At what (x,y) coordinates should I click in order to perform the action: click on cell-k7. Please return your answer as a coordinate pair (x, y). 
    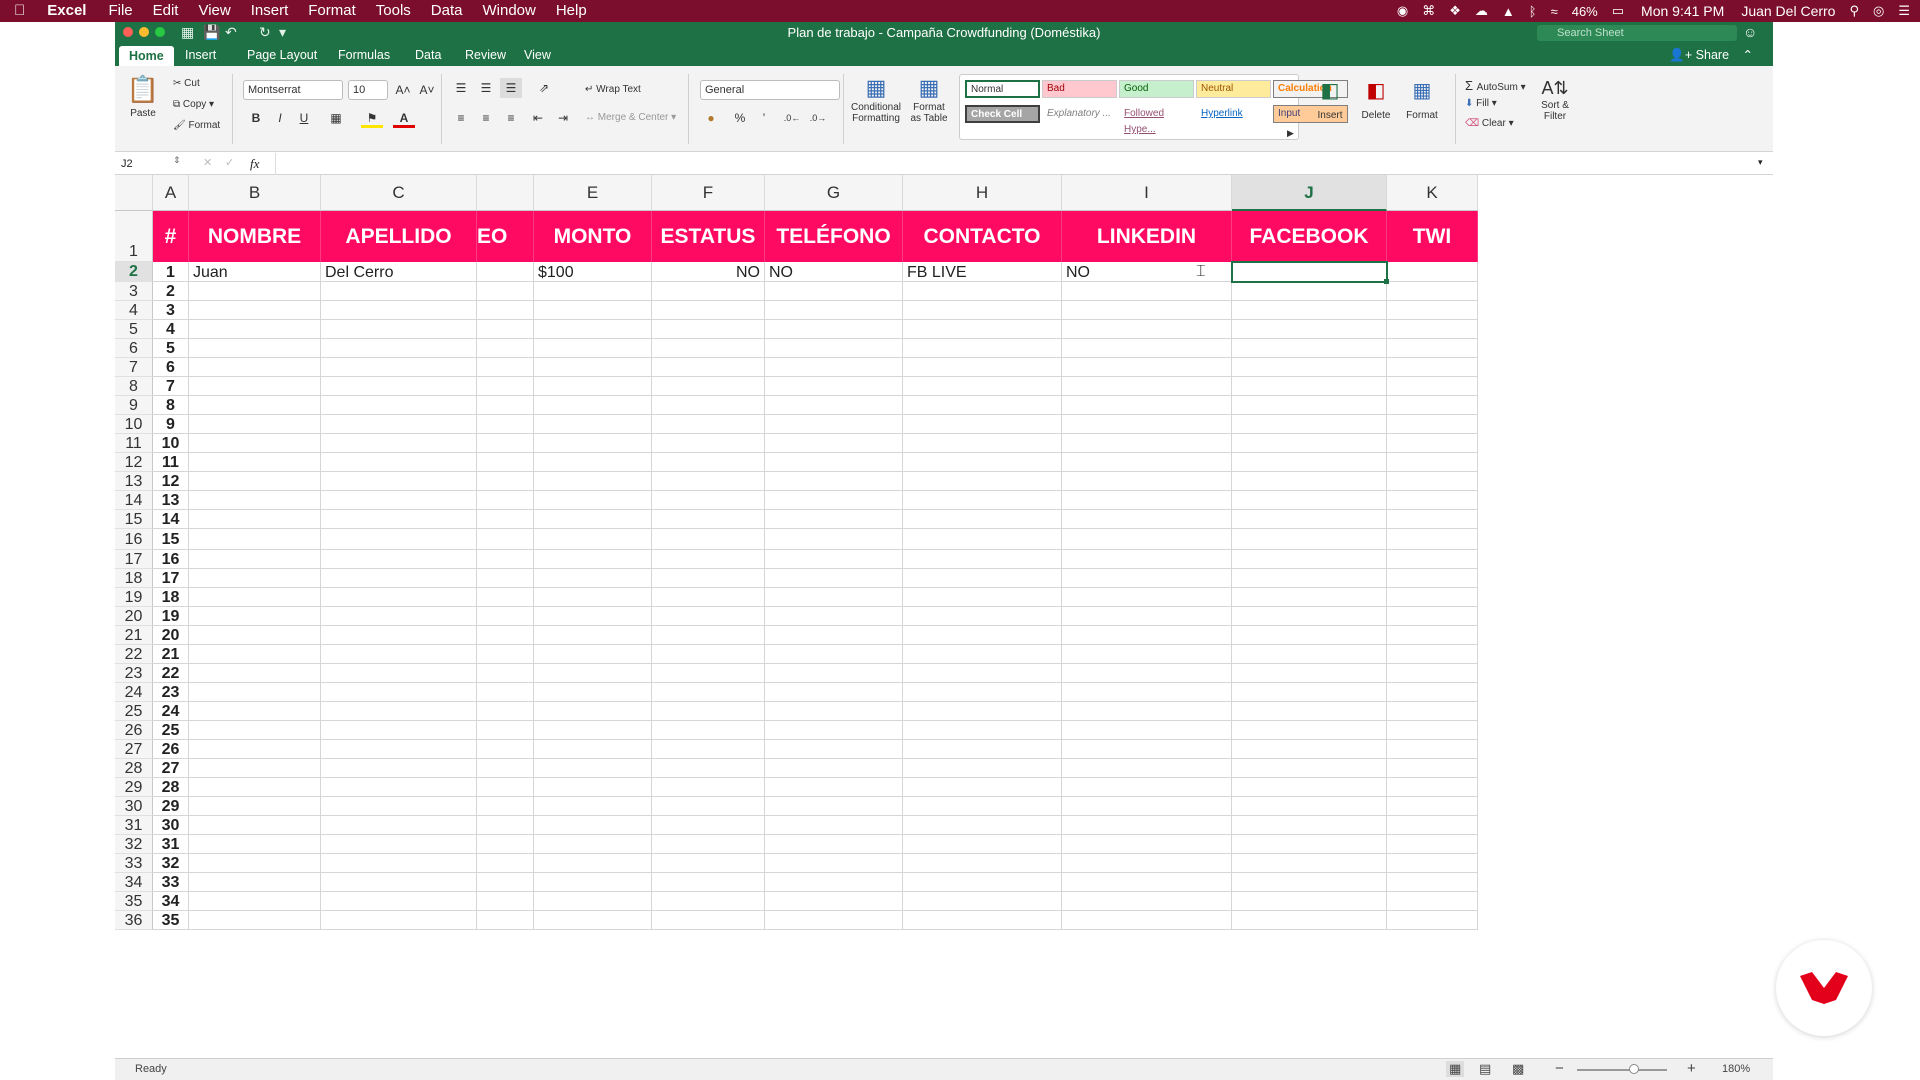
    Looking at the image, I should click on (1432, 367).